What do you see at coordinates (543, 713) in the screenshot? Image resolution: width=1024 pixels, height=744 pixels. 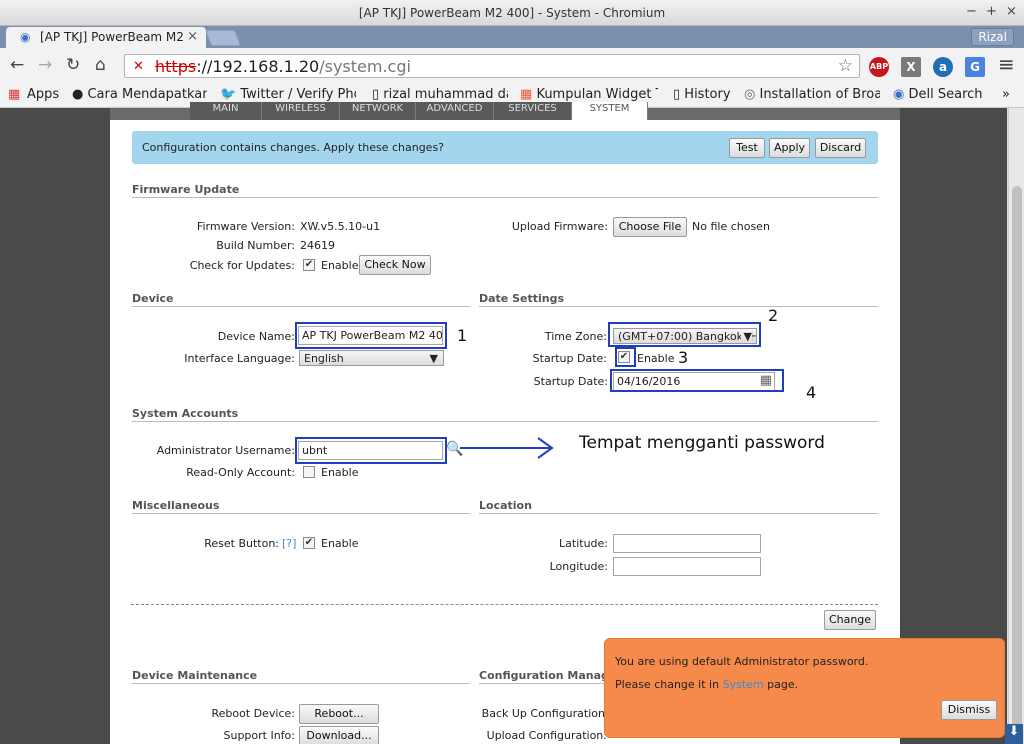 I see `backup-config-label: Back Up Configuration` at bounding box center [543, 713].